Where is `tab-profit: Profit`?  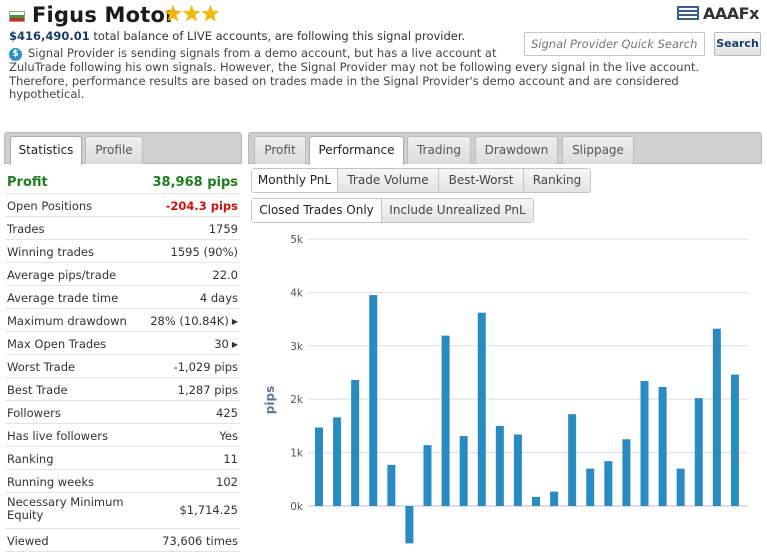 tab-profit: Profit is located at coordinates (280, 150).